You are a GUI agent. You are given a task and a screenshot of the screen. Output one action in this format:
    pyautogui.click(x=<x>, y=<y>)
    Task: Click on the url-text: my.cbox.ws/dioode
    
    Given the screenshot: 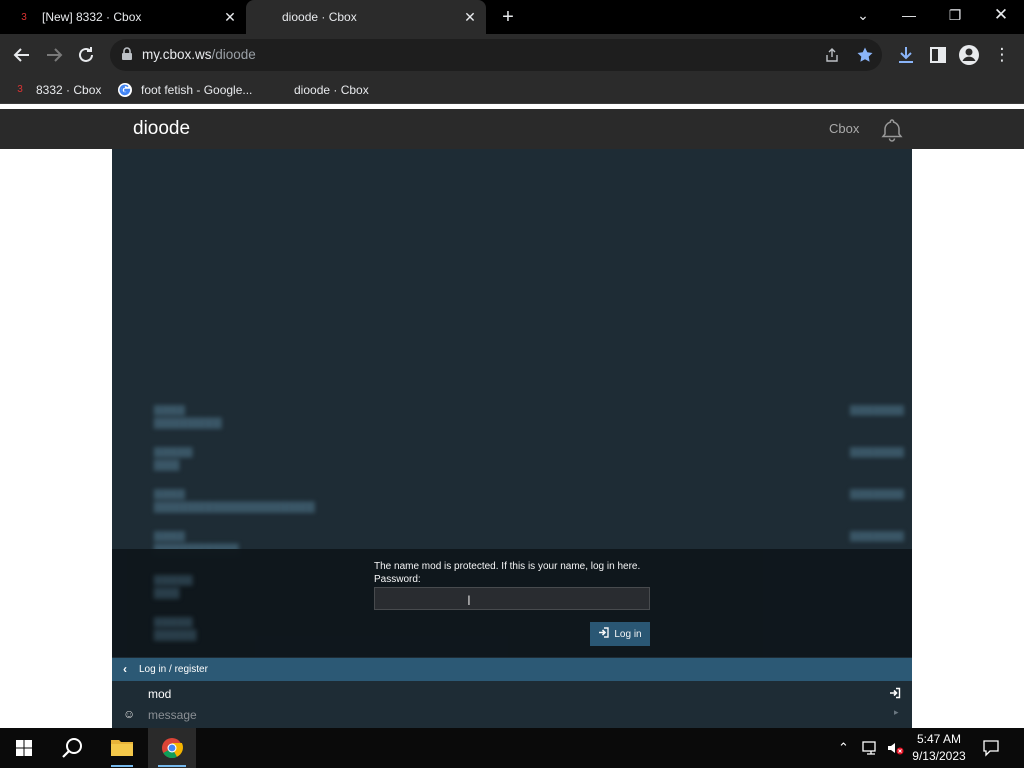 What is the action you would take?
    pyautogui.click(x=199, y=54)
    